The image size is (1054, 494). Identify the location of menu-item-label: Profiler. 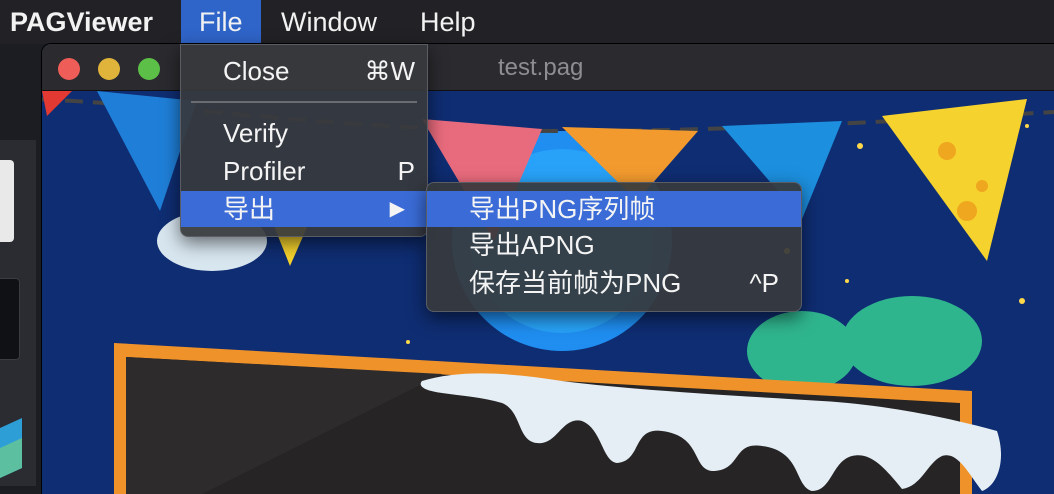
(264, 171).